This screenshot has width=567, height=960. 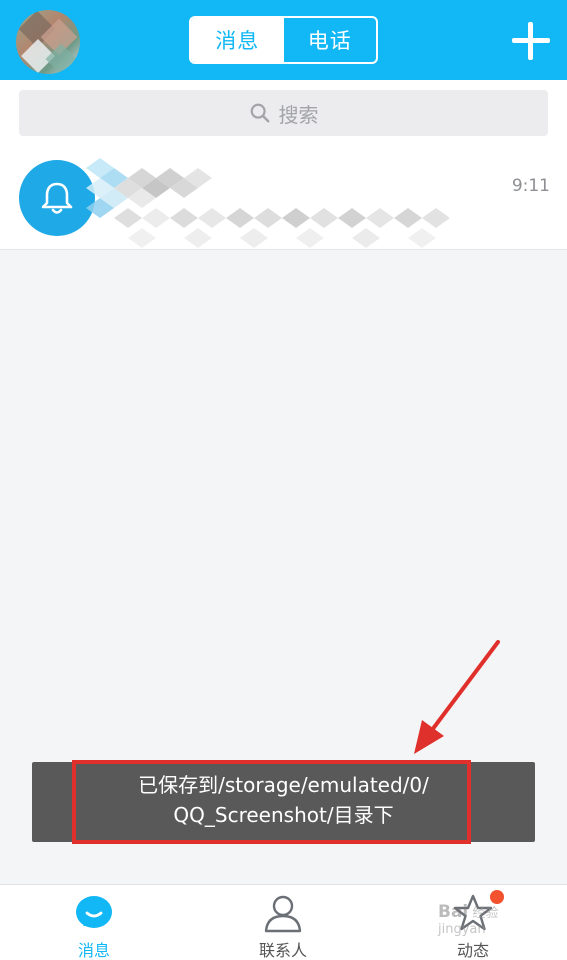 What do you see at coordinates (276, 206) in the screenshot?
I see `obscured-conversation-text` at bounding box center [276, 206].